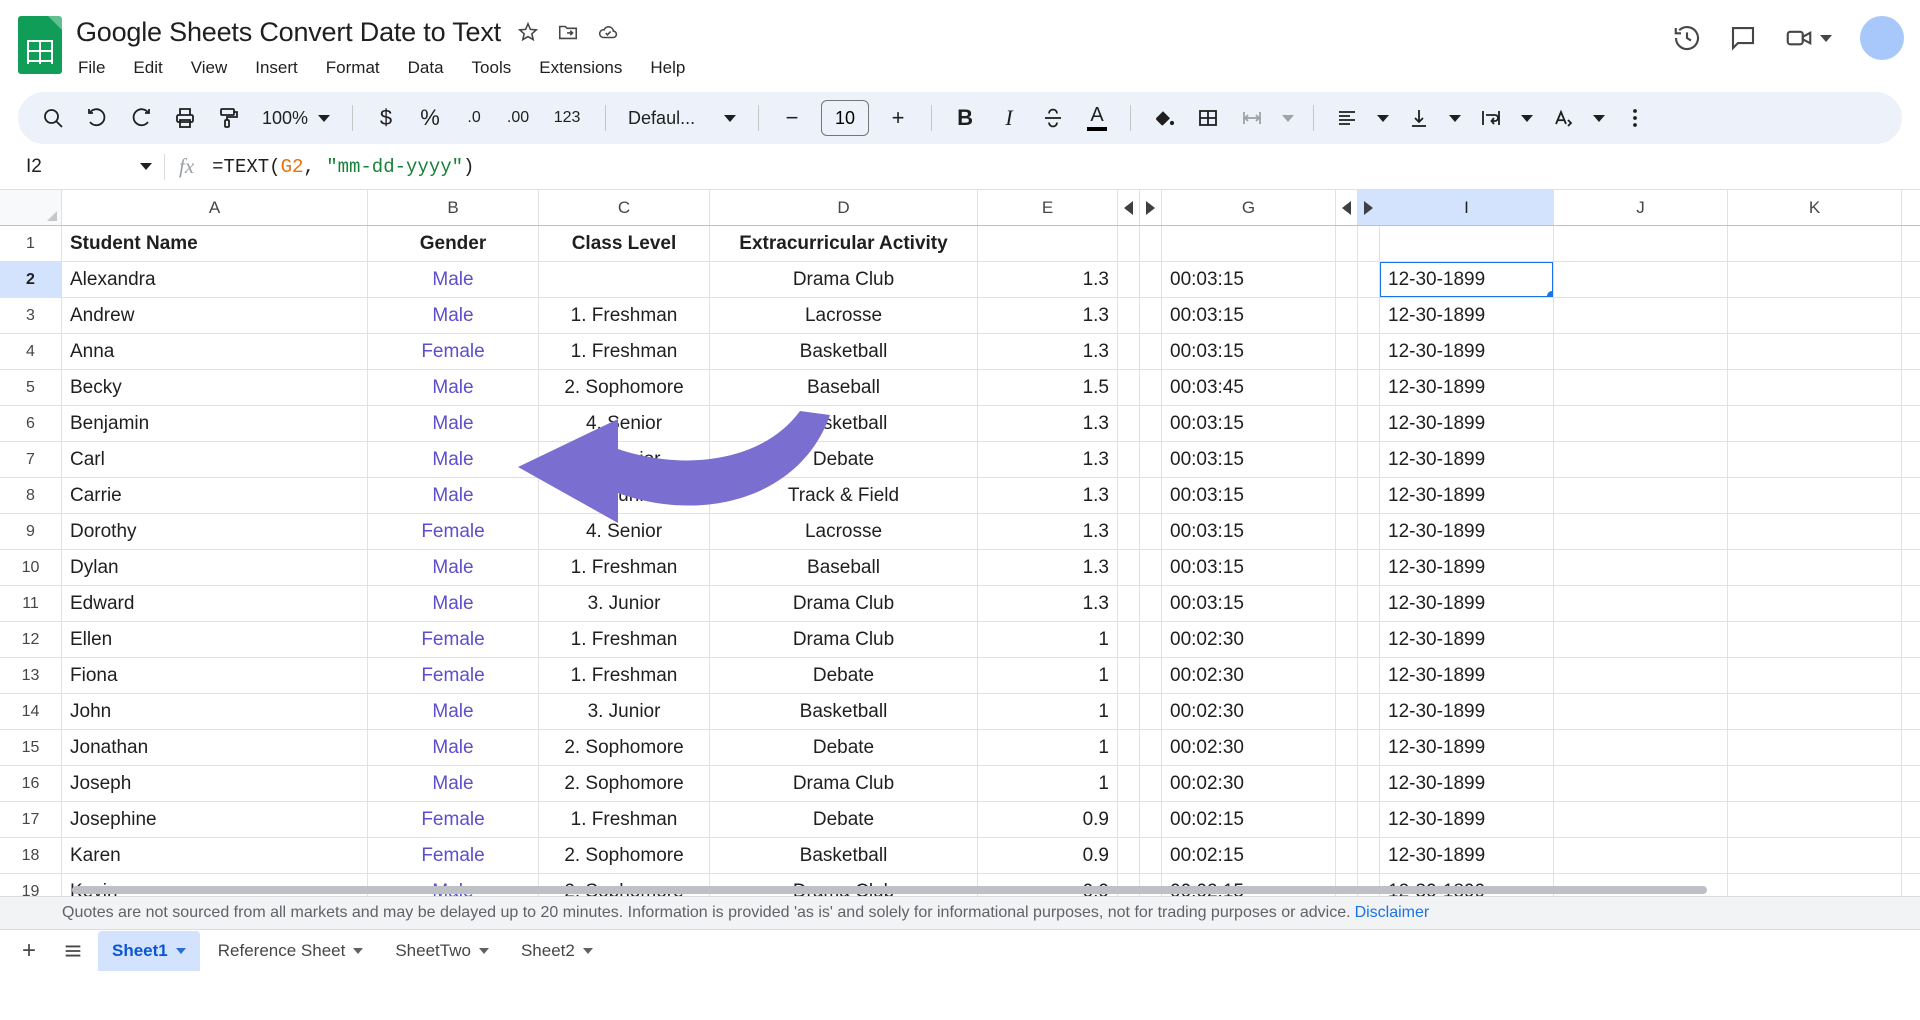  What do you see at coordinates (31, 783) in the screenshot?
I see `row-header-16: 16` at bounding box center [31, 783].